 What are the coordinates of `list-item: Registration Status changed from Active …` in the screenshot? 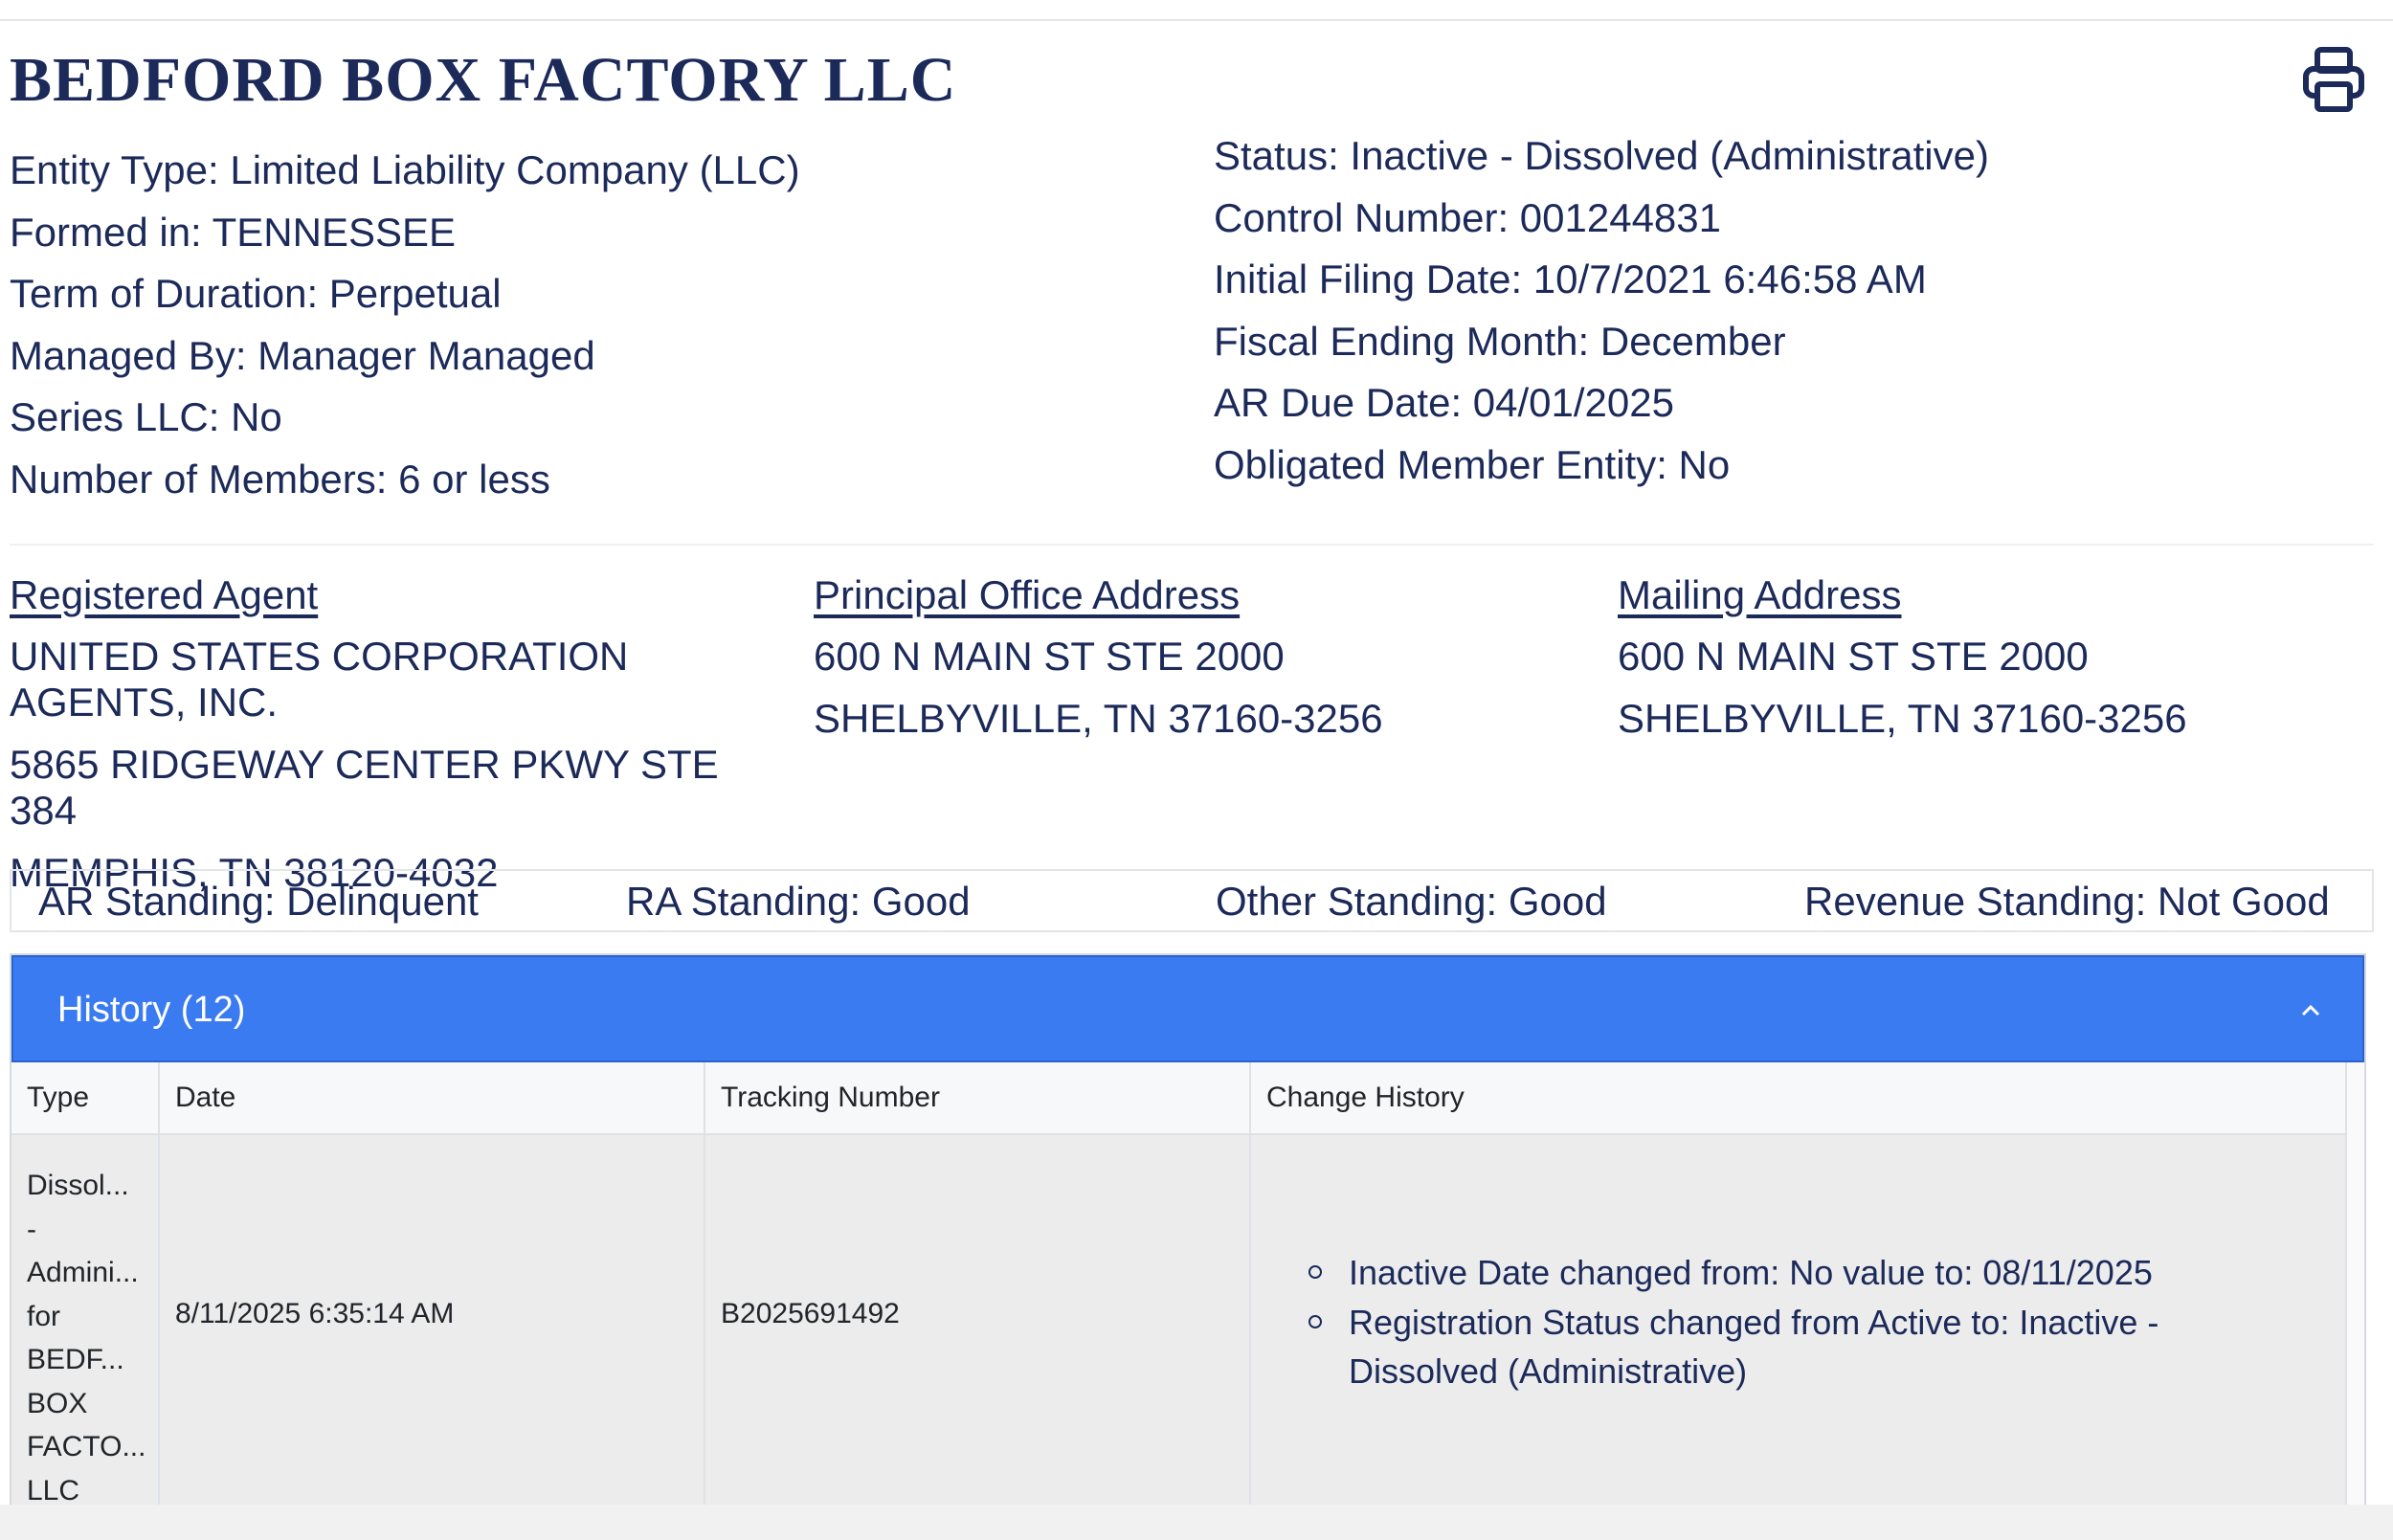 It's located at (1806, 1346).